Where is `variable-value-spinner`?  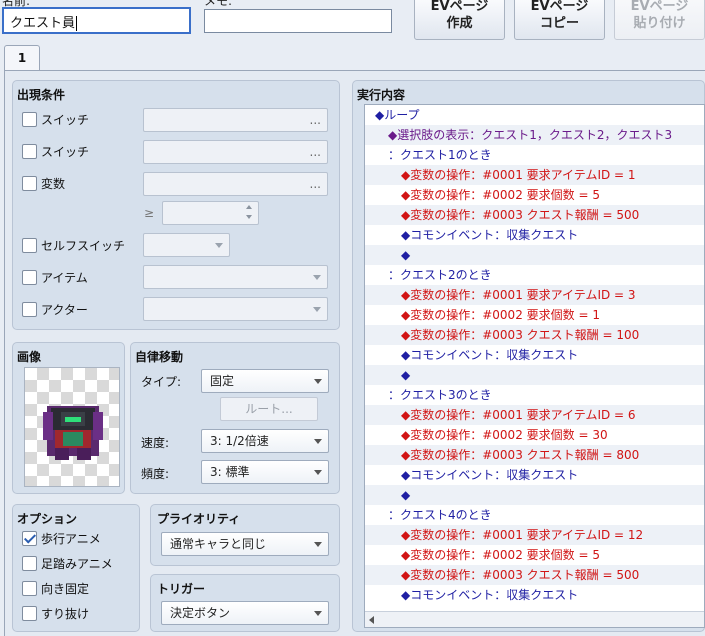
variable-value-spinner is located at coordinates (210, 213).